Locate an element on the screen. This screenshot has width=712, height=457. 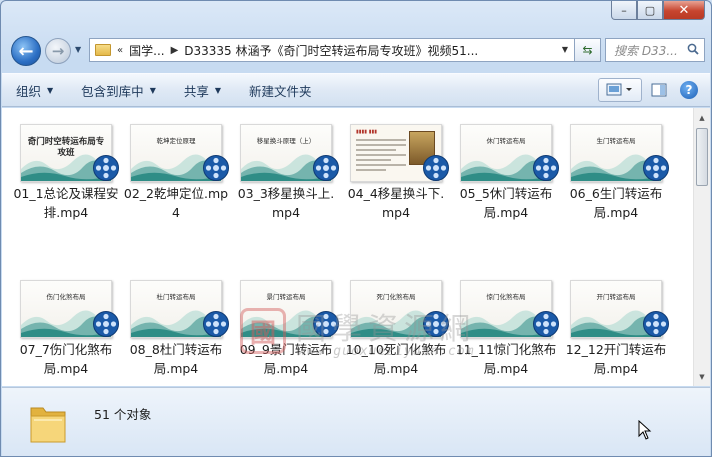
help-icon: ? is located at coordinates (689, 90).